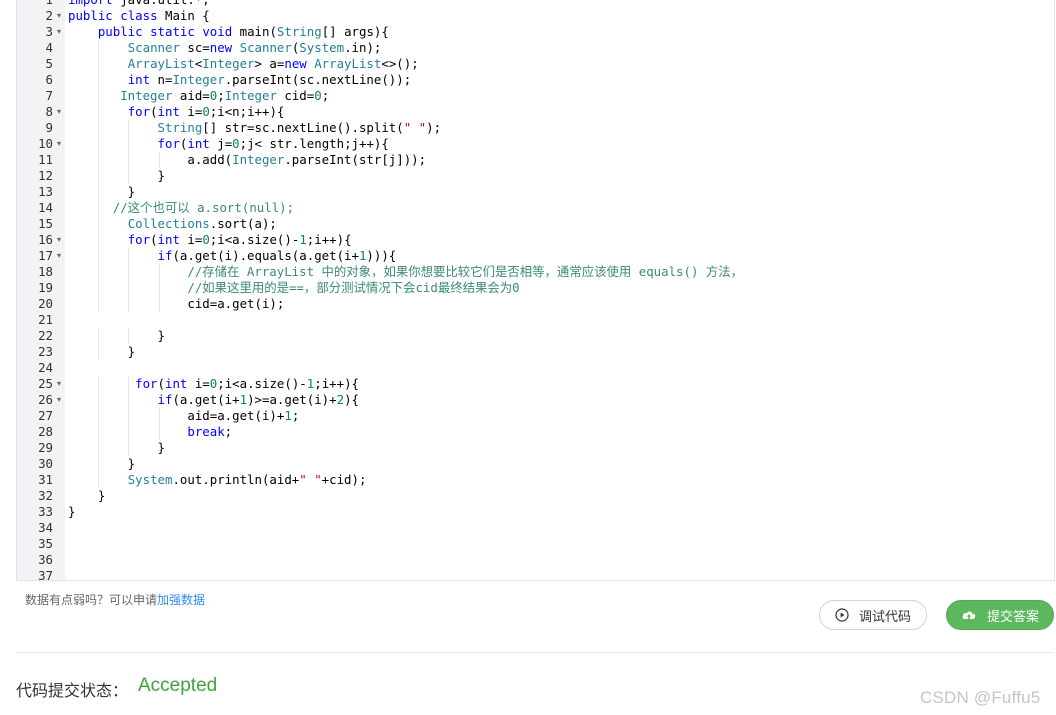 The width and height of the screenshot is (1056, 715). What do you see at coordinates (535, 112) in the screenshot?
I see `code-line: 8 ▾ for(int i=0;i<n;i++){` at bounding box center [535, 112].